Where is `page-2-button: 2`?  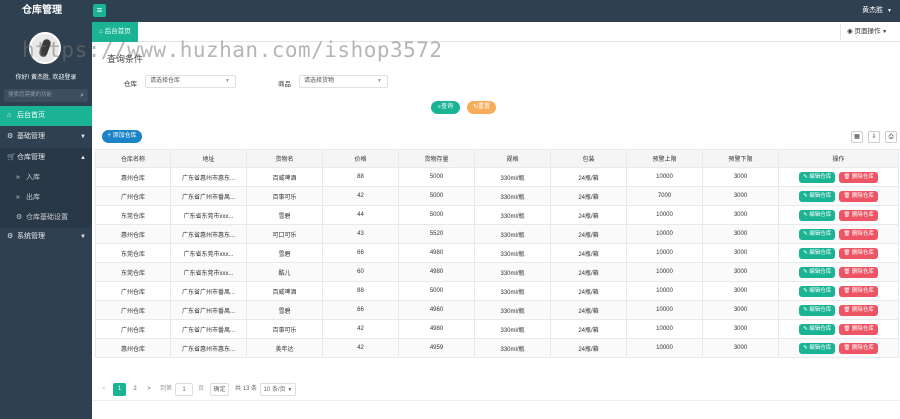
page-2-button: 2 is located at coordinates (135, 389).